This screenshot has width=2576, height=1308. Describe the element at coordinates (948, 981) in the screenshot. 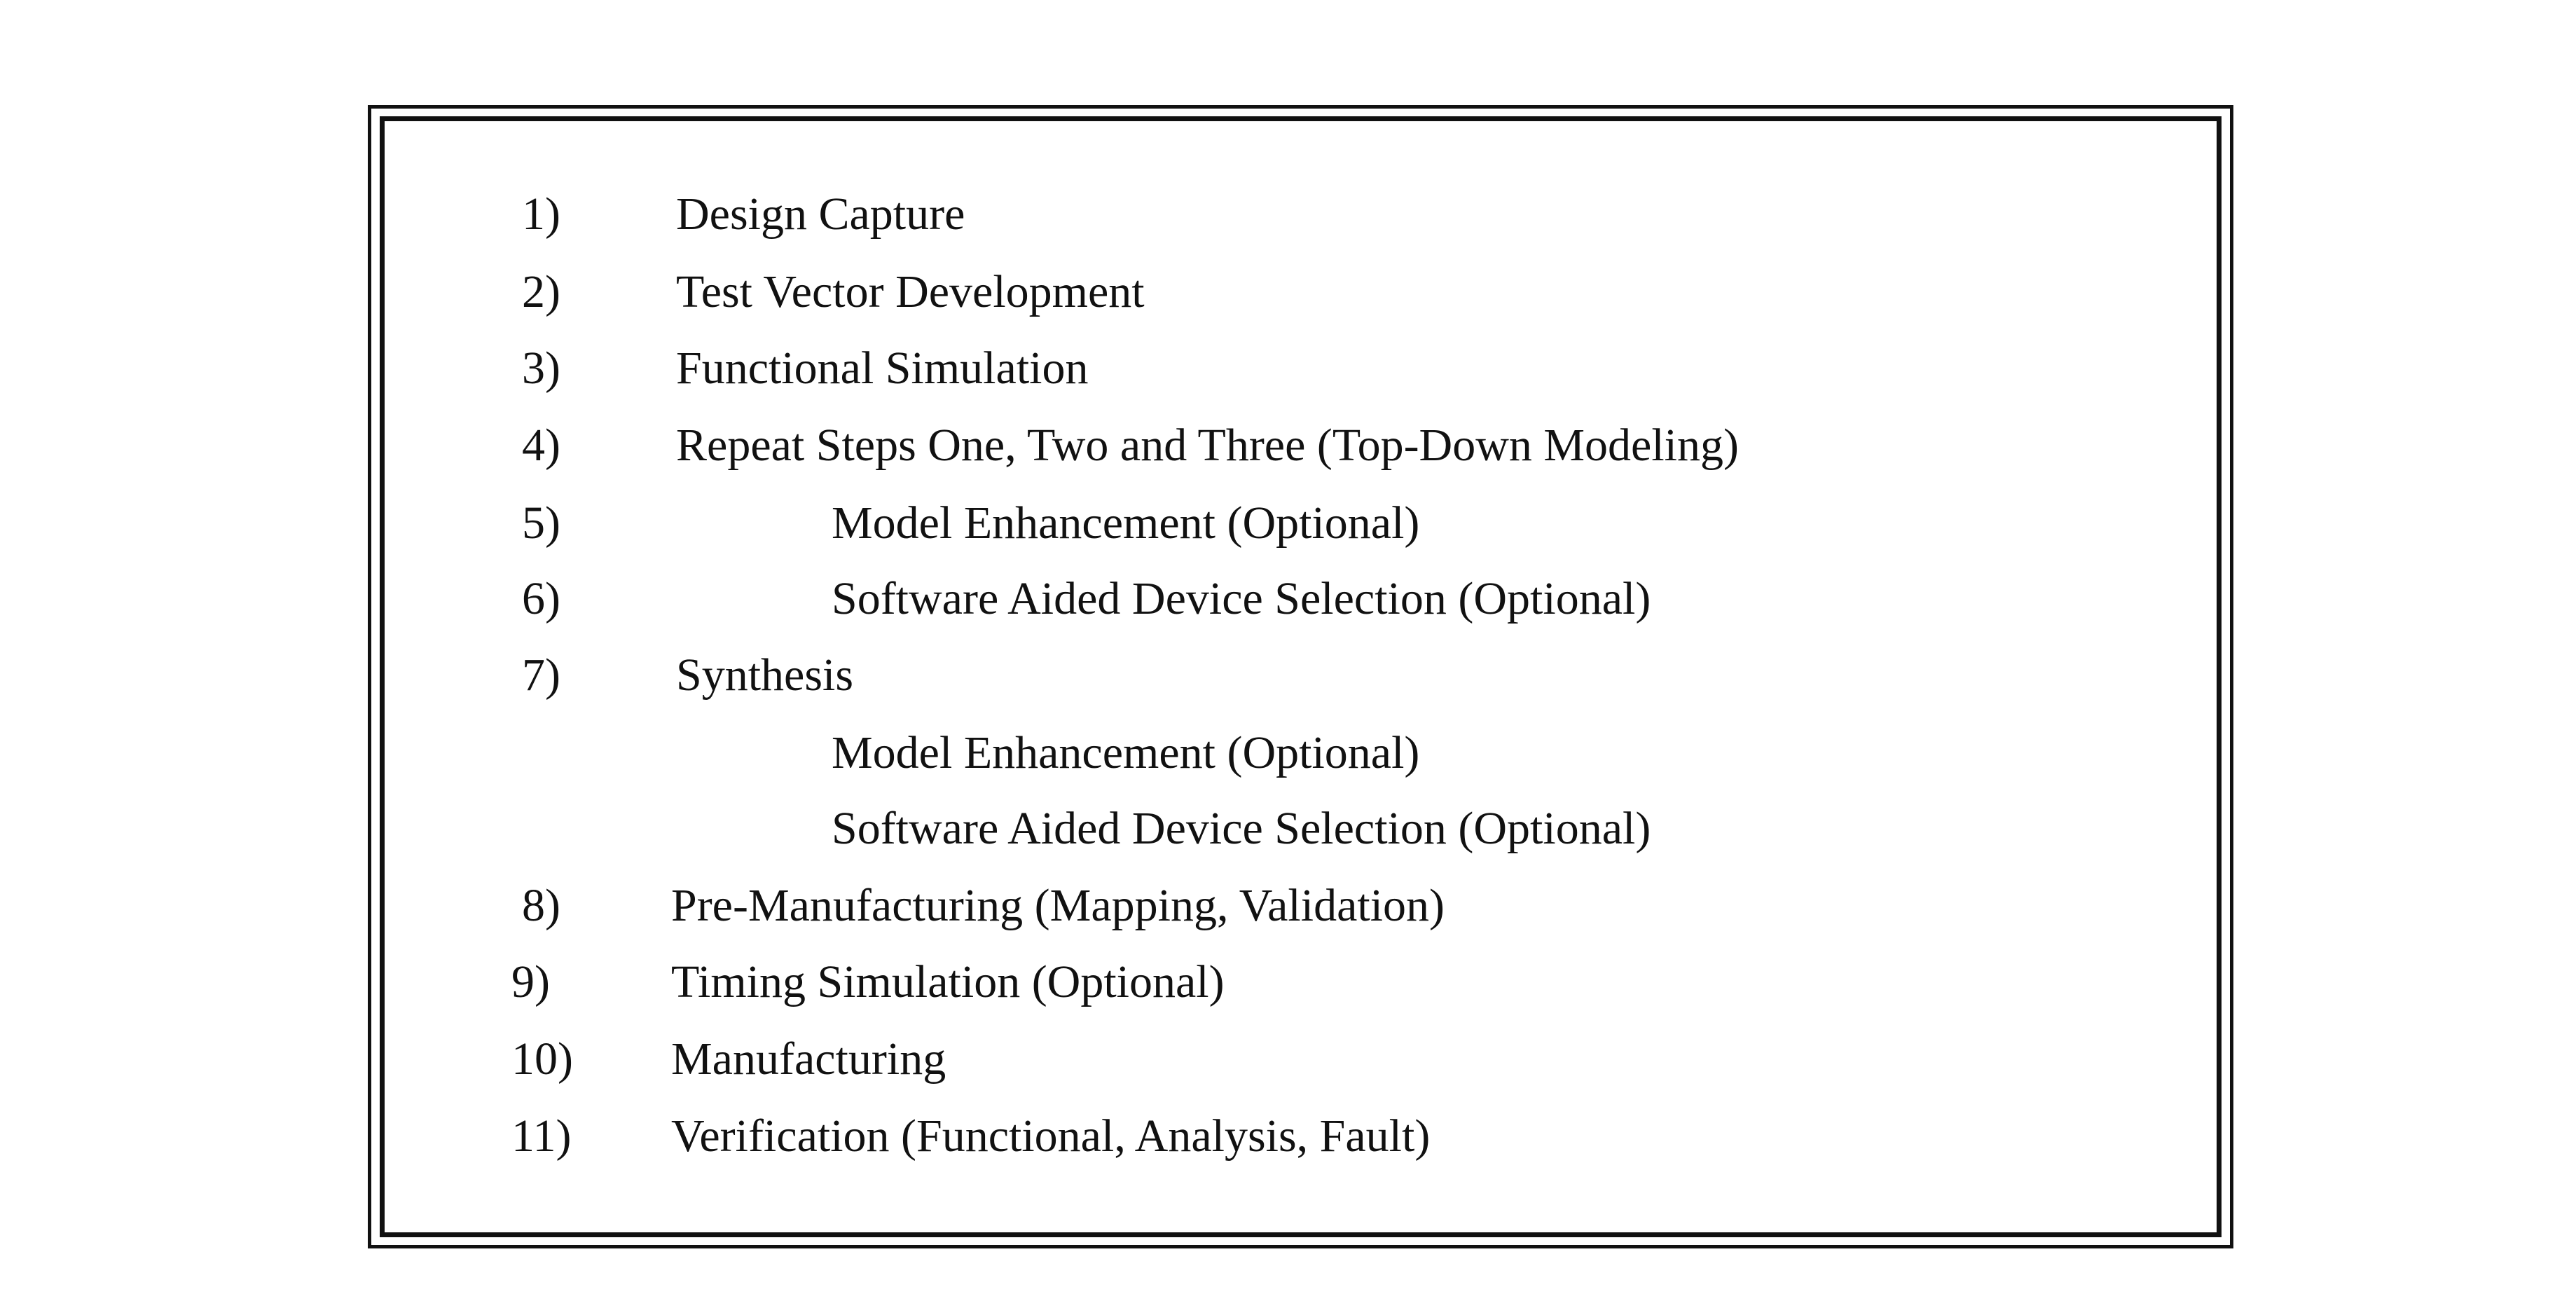

I see `step-label: Timing Simulation (Optional)` at that location.